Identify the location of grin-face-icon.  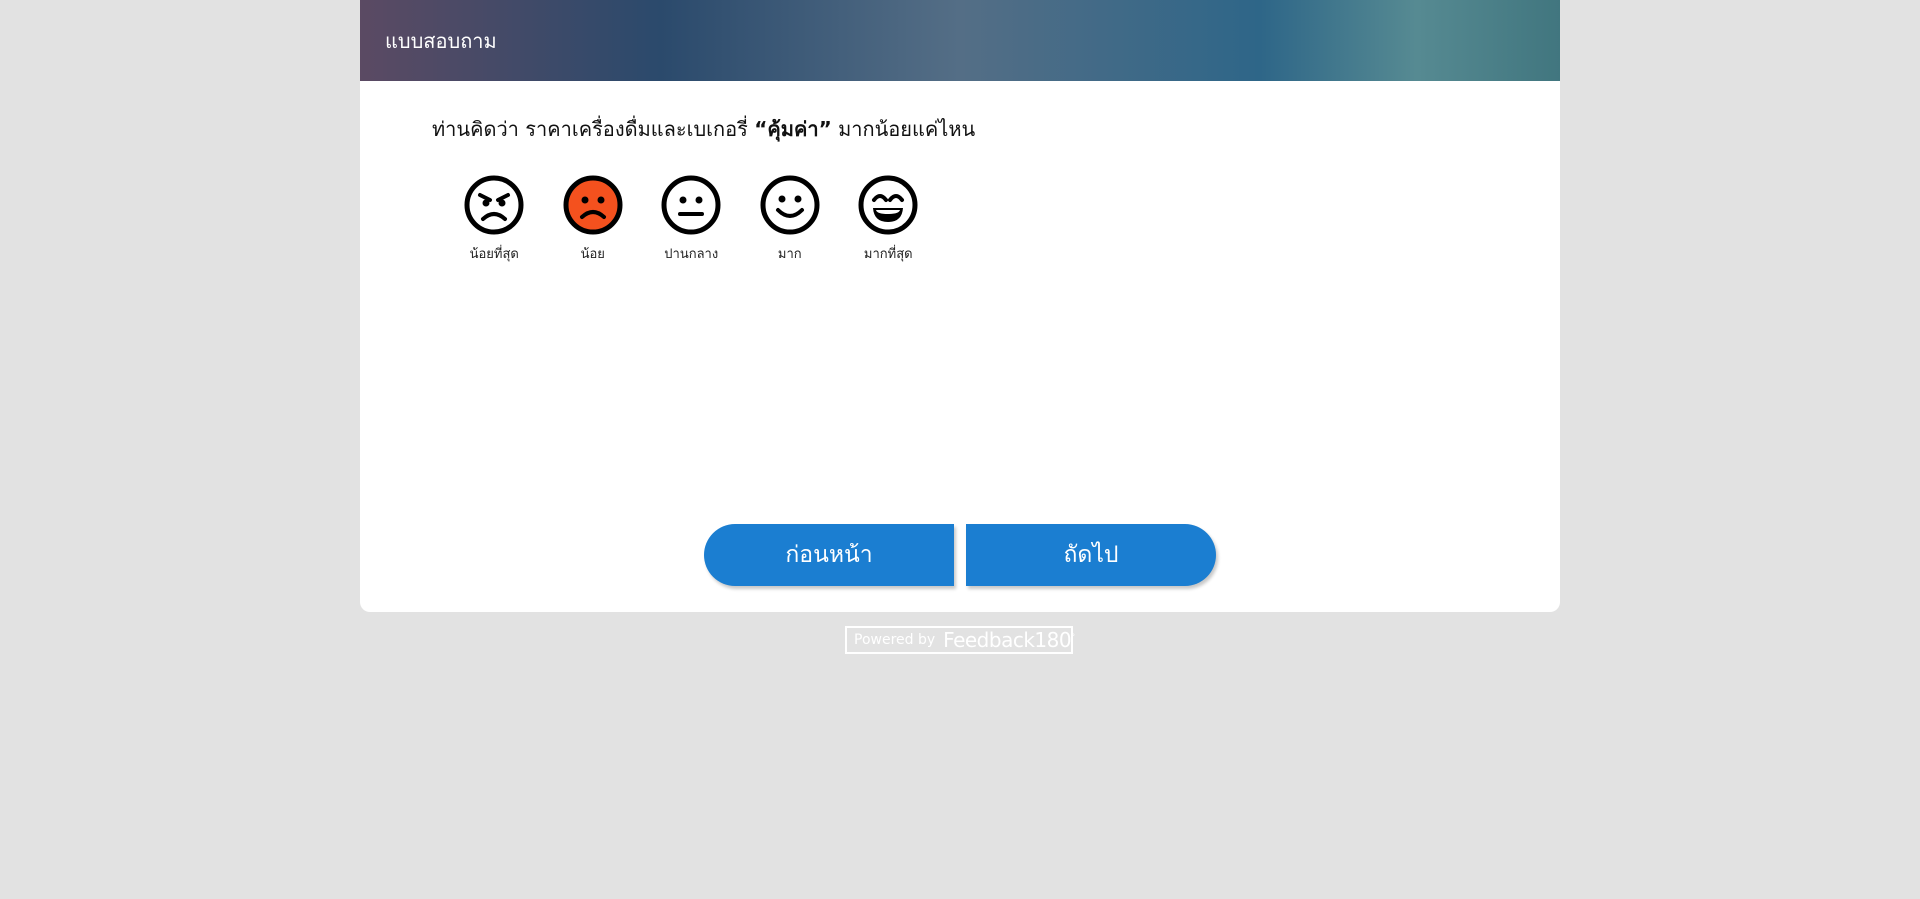
(888, 205).